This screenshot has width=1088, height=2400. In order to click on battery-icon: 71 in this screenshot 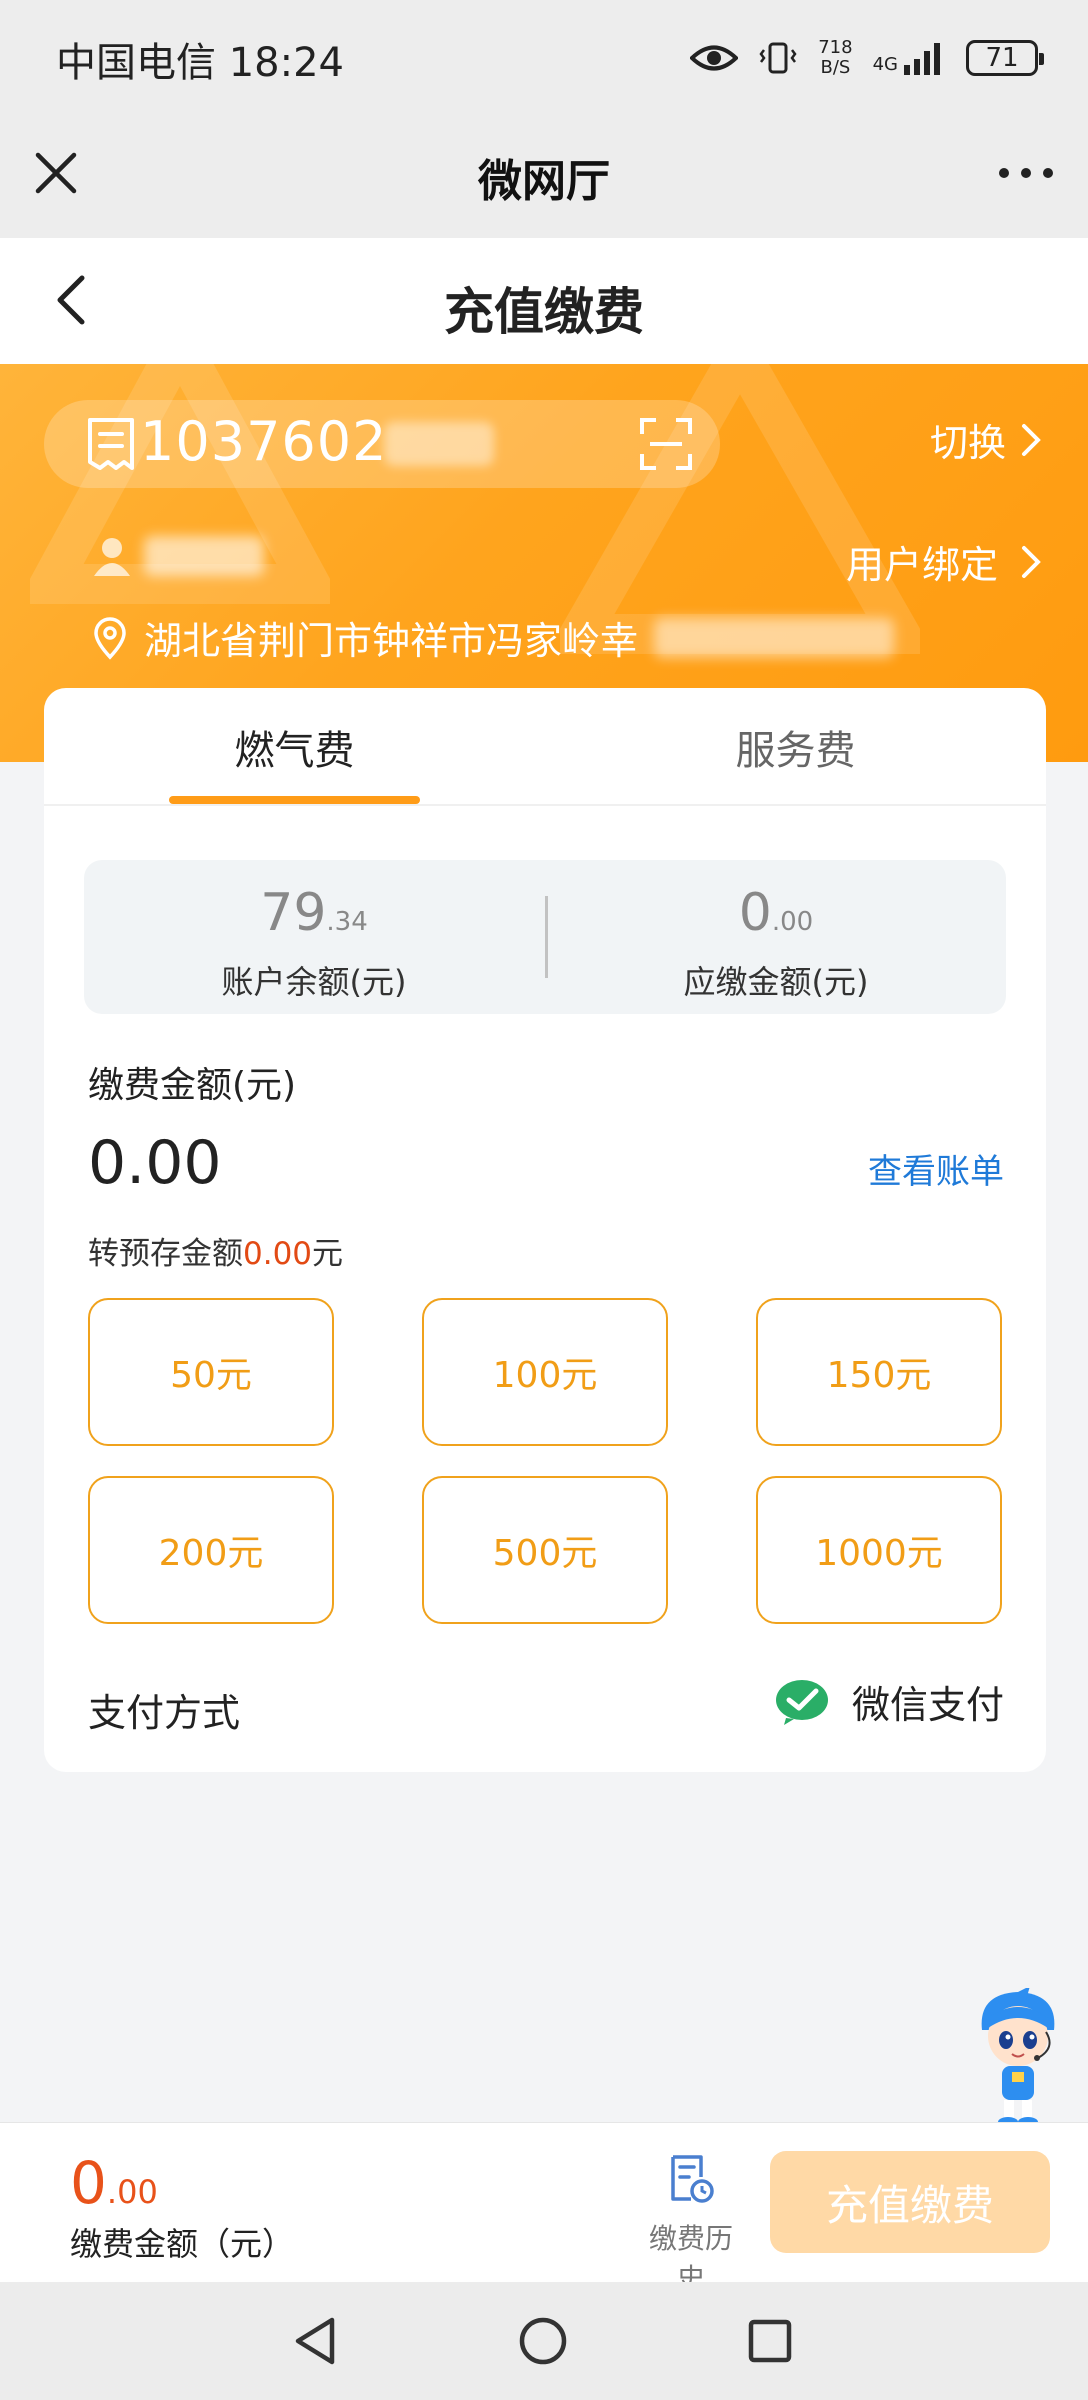, I will do `click(1005, 58)`.